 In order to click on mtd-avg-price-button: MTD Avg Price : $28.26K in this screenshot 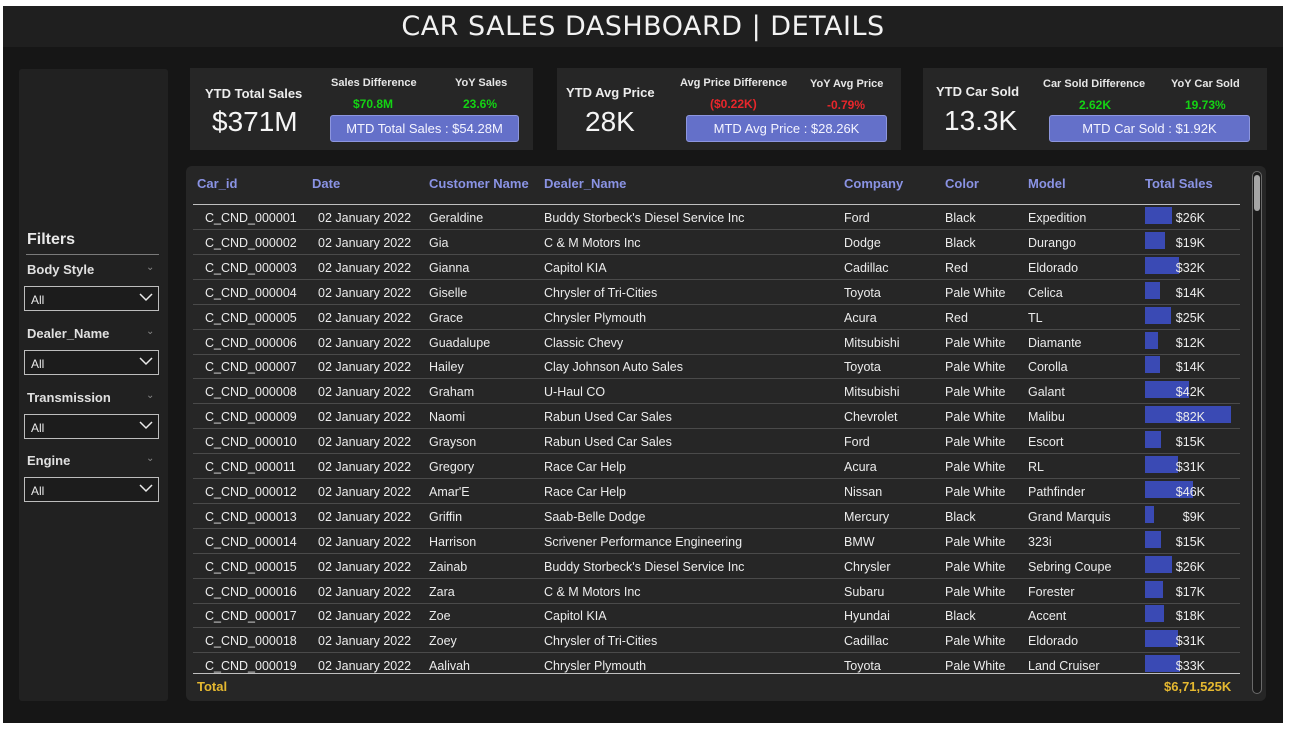, I will do `click(786, 128)`.